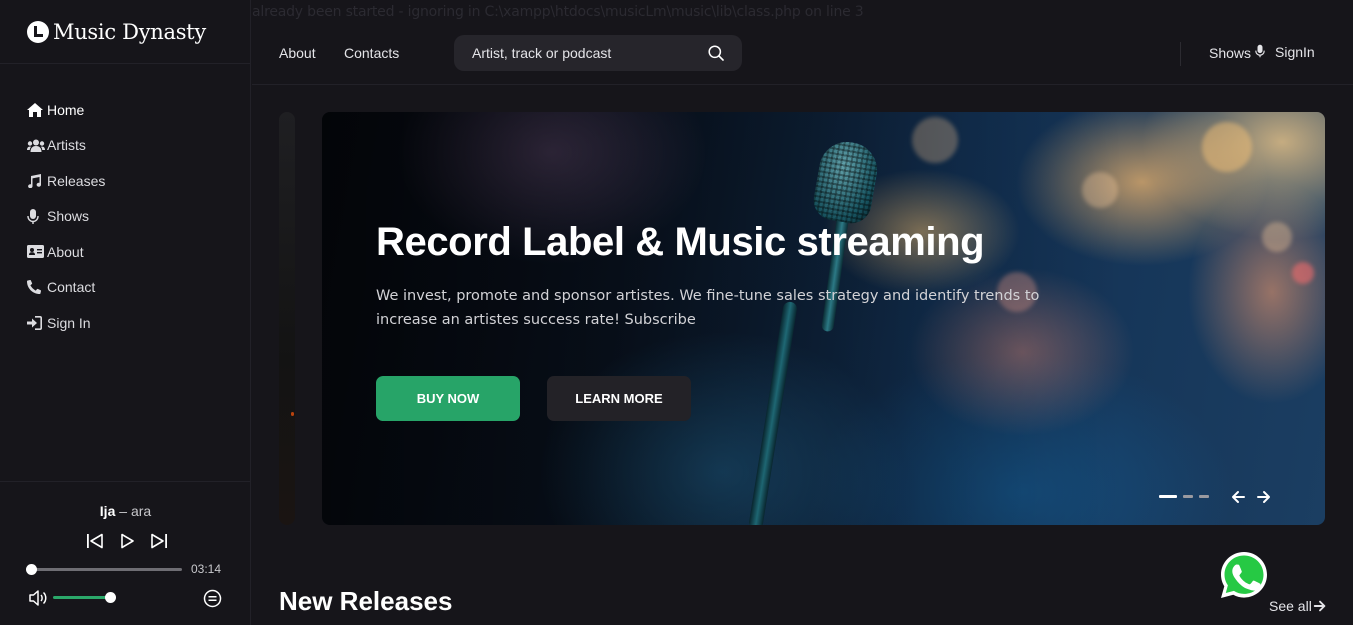 This screenshot has width=1353, height=625. What do you see at coordinates (1238, 497) in the screenshot?
I see `arrow-left-icon` at bounding box center [1238, 497].